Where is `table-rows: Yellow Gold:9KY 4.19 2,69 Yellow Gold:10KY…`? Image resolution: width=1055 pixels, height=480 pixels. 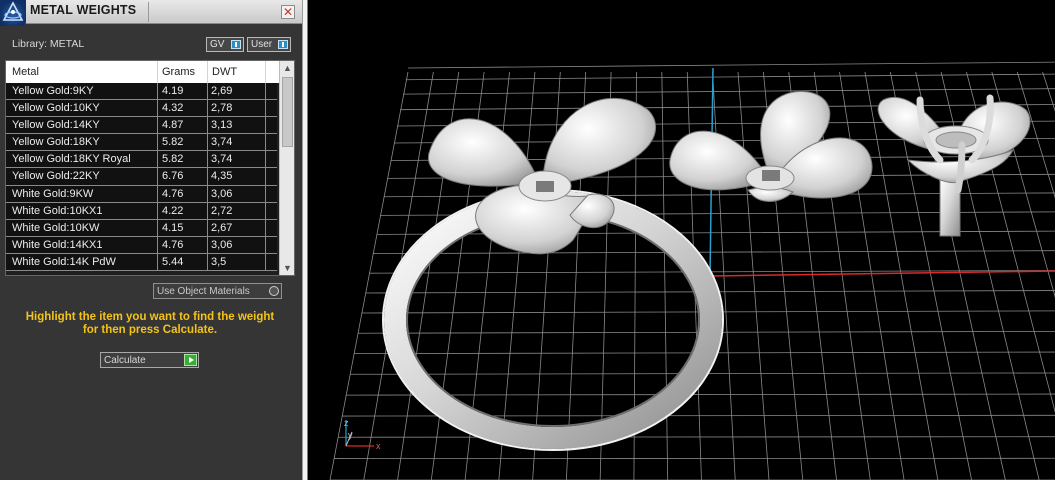 table-rows: Yellow Gold:9KY 4.19 2,69 Yellow Gold:10KY… is located at coordinates (141, 177).